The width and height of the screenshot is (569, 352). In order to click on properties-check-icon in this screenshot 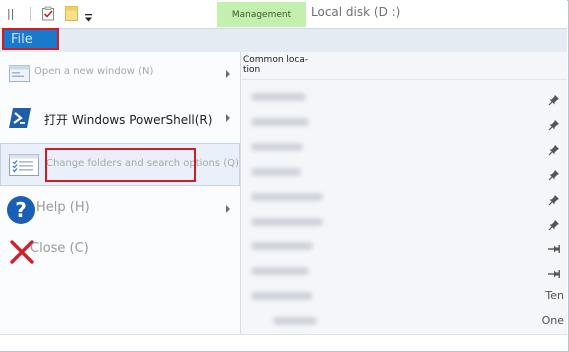, I will do `click(48, 13)`.